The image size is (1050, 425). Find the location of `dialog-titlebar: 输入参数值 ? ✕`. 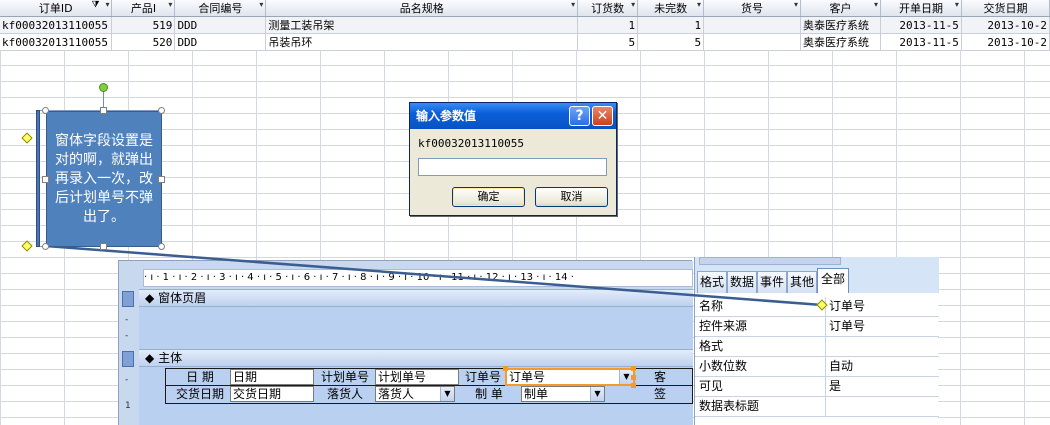

dialog-titlebar: 输入参数值 ? ✕ is located at coordinates (513, 116).